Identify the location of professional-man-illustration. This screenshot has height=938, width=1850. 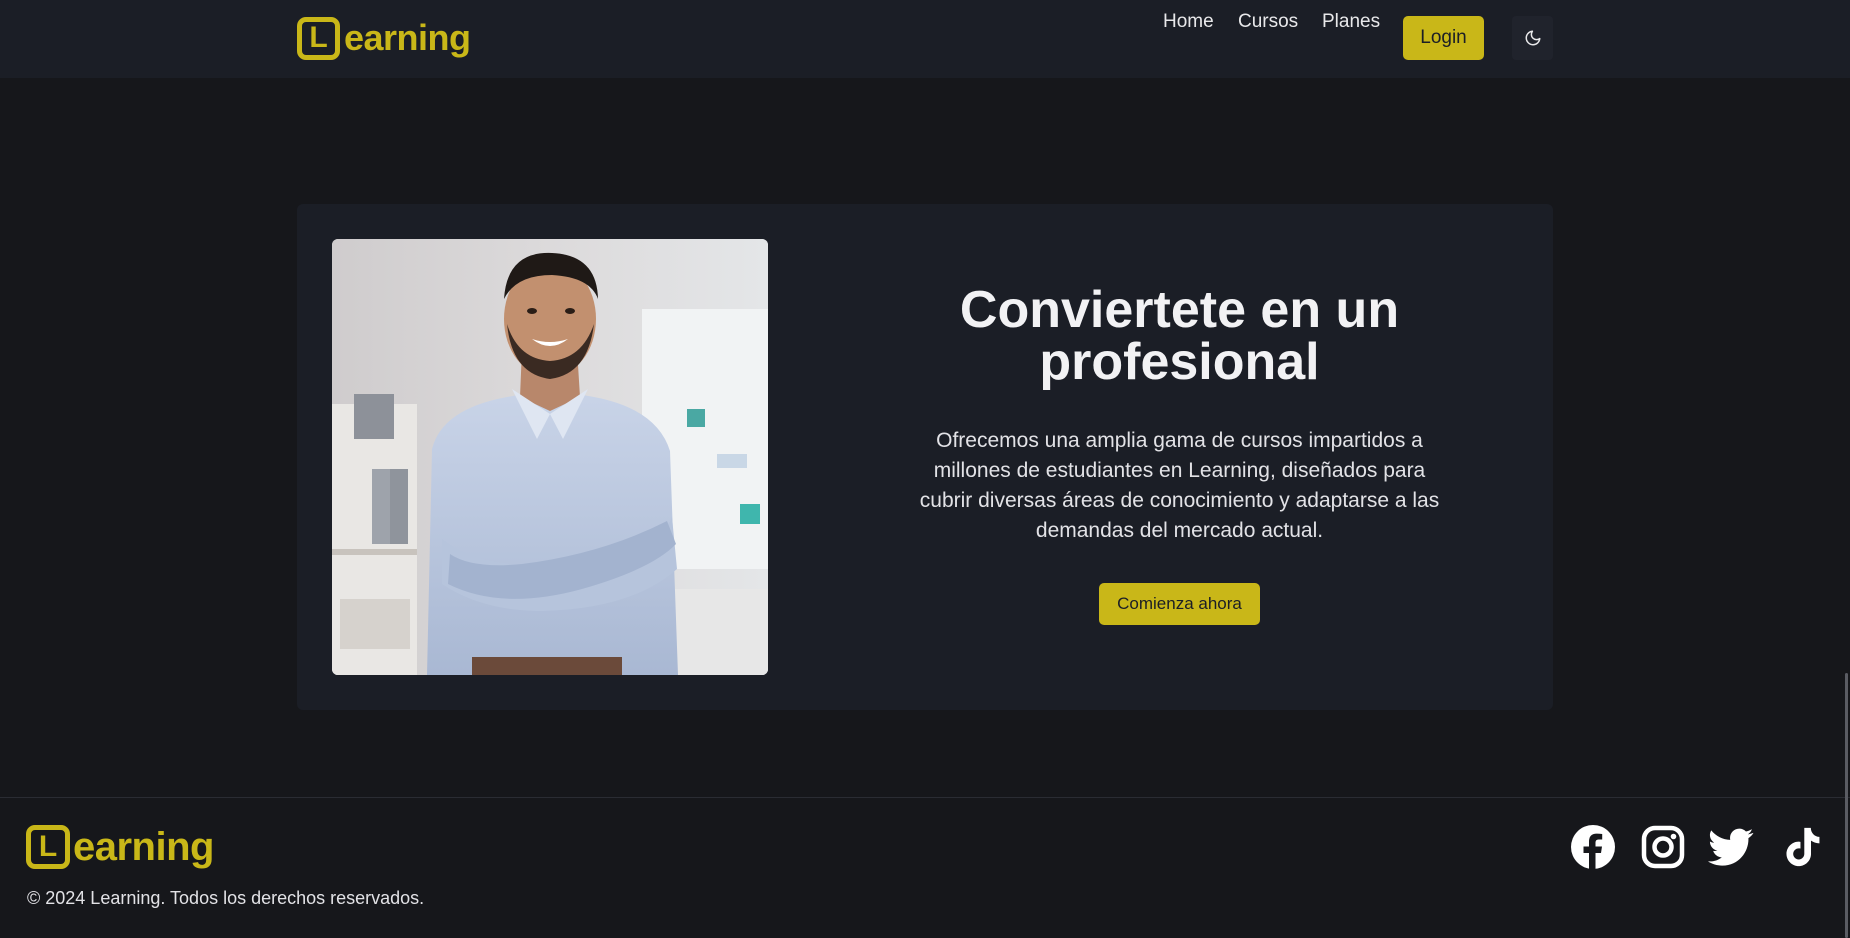
(550, 457).